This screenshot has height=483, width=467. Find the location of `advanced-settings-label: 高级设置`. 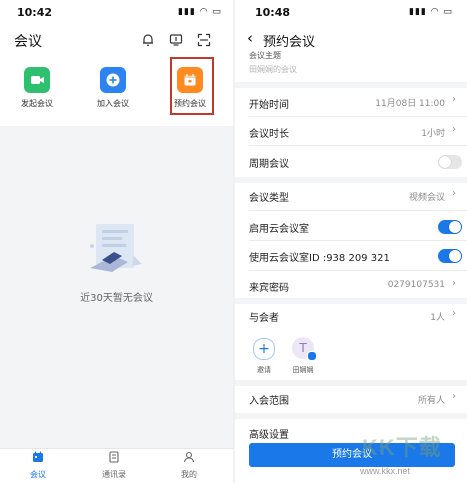

advanced-settings-label: 高级设置 is located at coordinates (269, 433).